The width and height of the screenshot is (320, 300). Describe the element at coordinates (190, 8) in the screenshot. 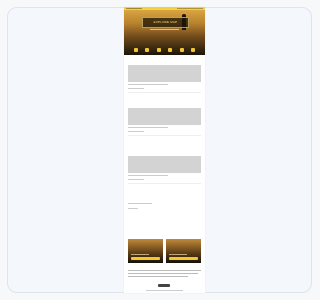

I see `top-bar-right-links` at that location.